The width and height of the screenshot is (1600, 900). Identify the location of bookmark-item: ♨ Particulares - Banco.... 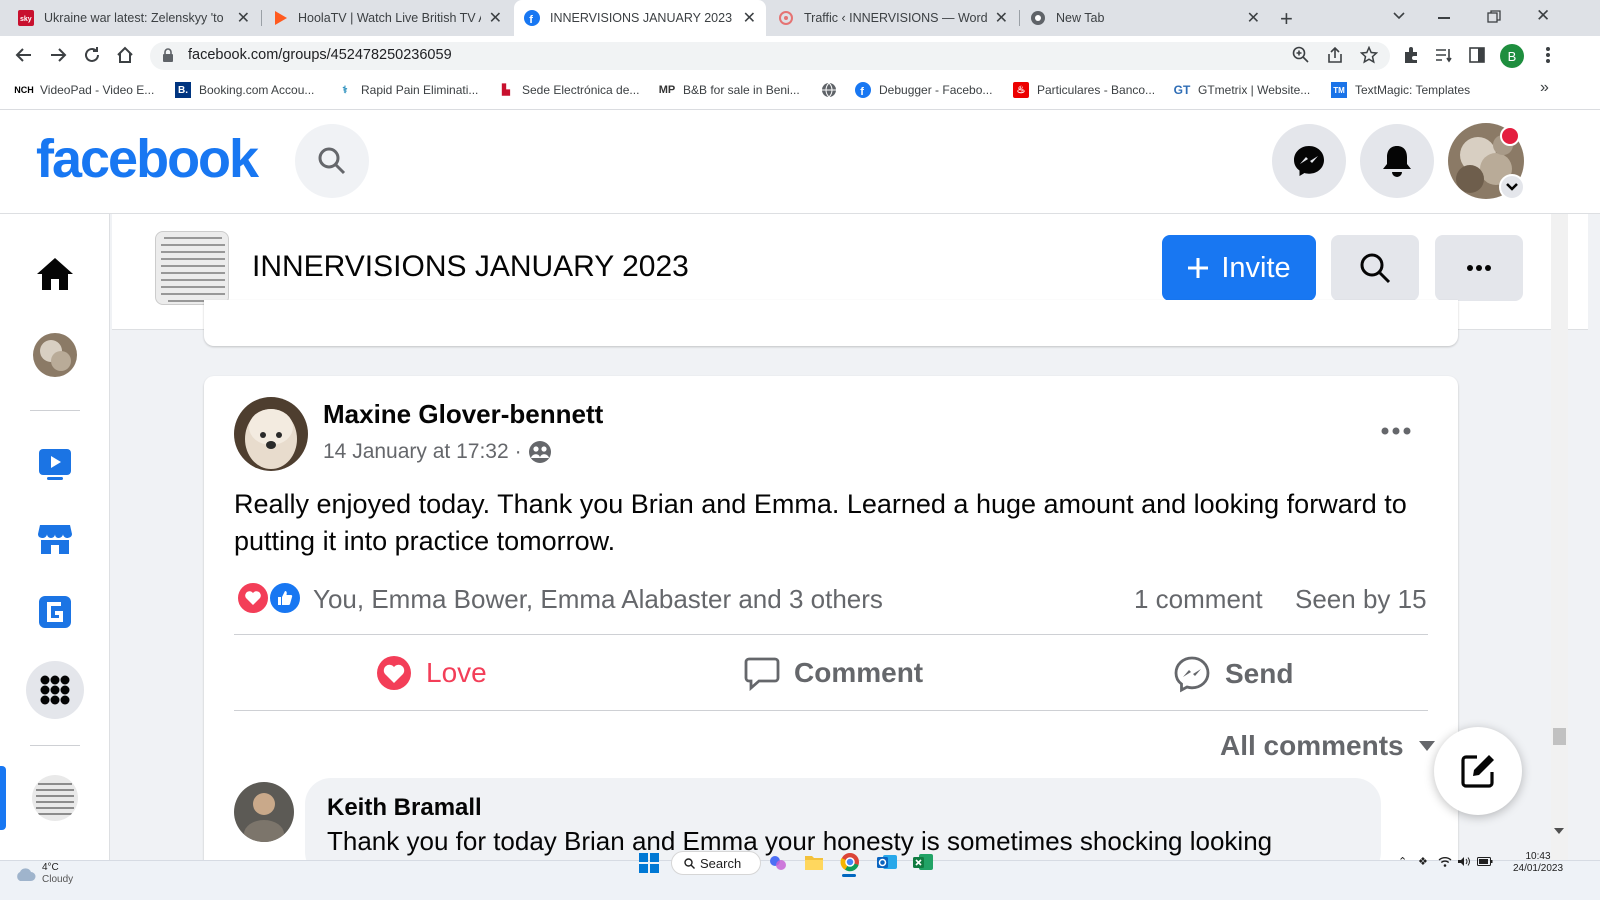
(1084, 90).